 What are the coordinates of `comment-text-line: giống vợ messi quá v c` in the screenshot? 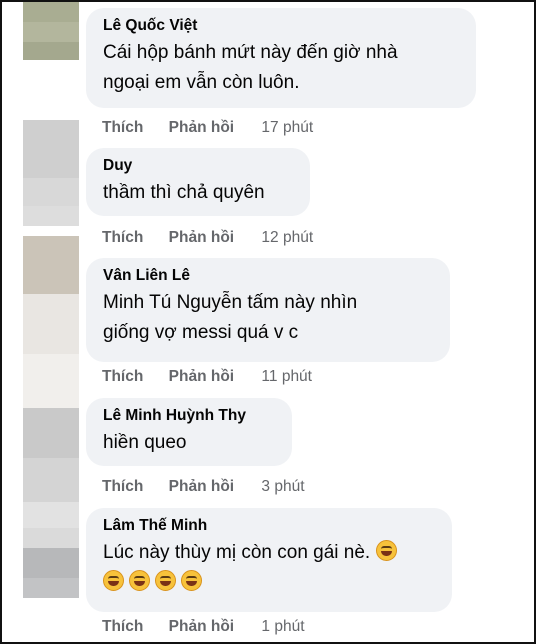 It's located at (201, 332).